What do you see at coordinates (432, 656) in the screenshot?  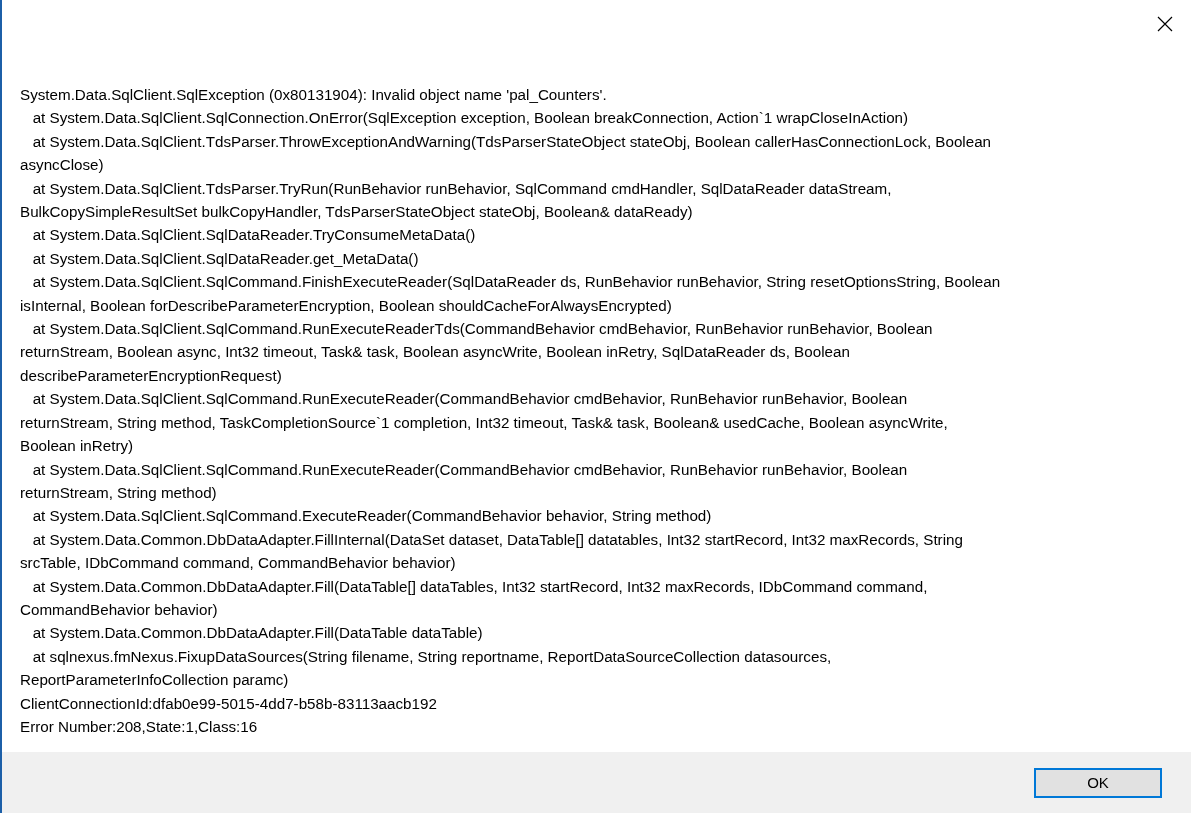 I see `error-message-line: at sqlnexus.fmNexus.FixupDataSources(String filename, String reportname, ReportDataSourceCollection datasources,` at bounding box center [432, 656].